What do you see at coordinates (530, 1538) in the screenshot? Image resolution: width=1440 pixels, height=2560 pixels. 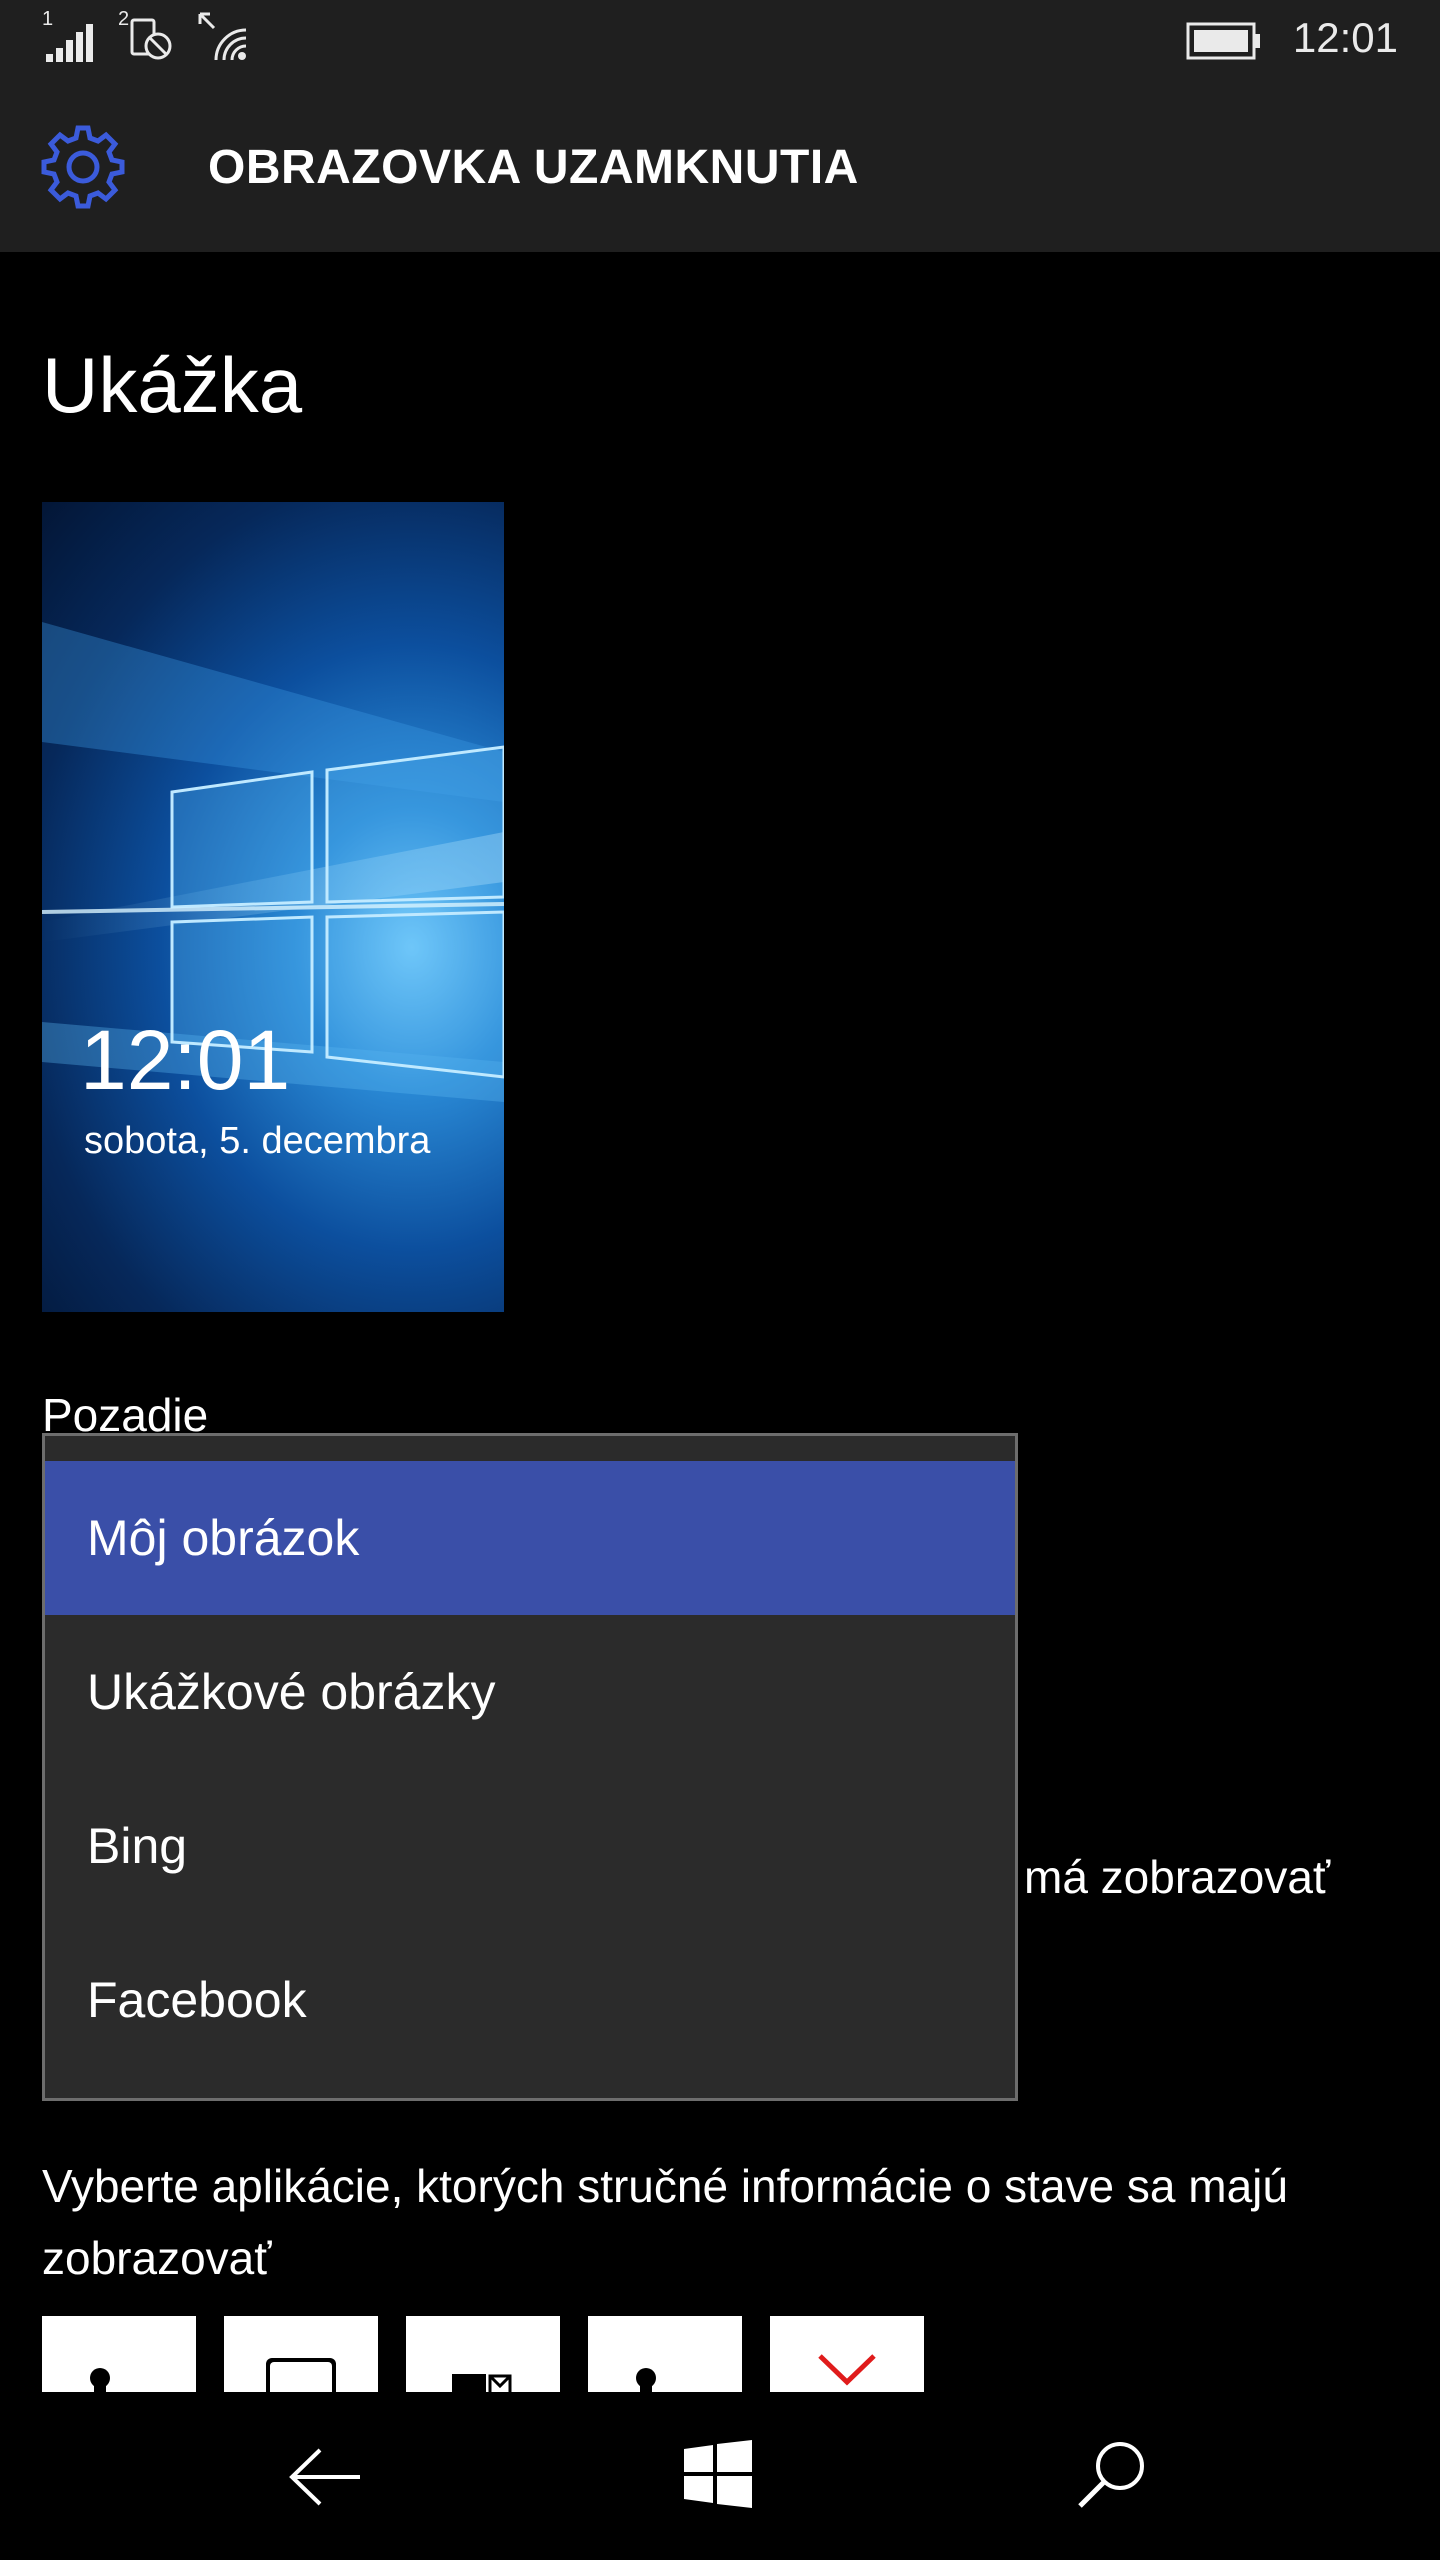 I see `dropdown-option-my-picture: Môj obrázok` at bounding box center [530, 1538].